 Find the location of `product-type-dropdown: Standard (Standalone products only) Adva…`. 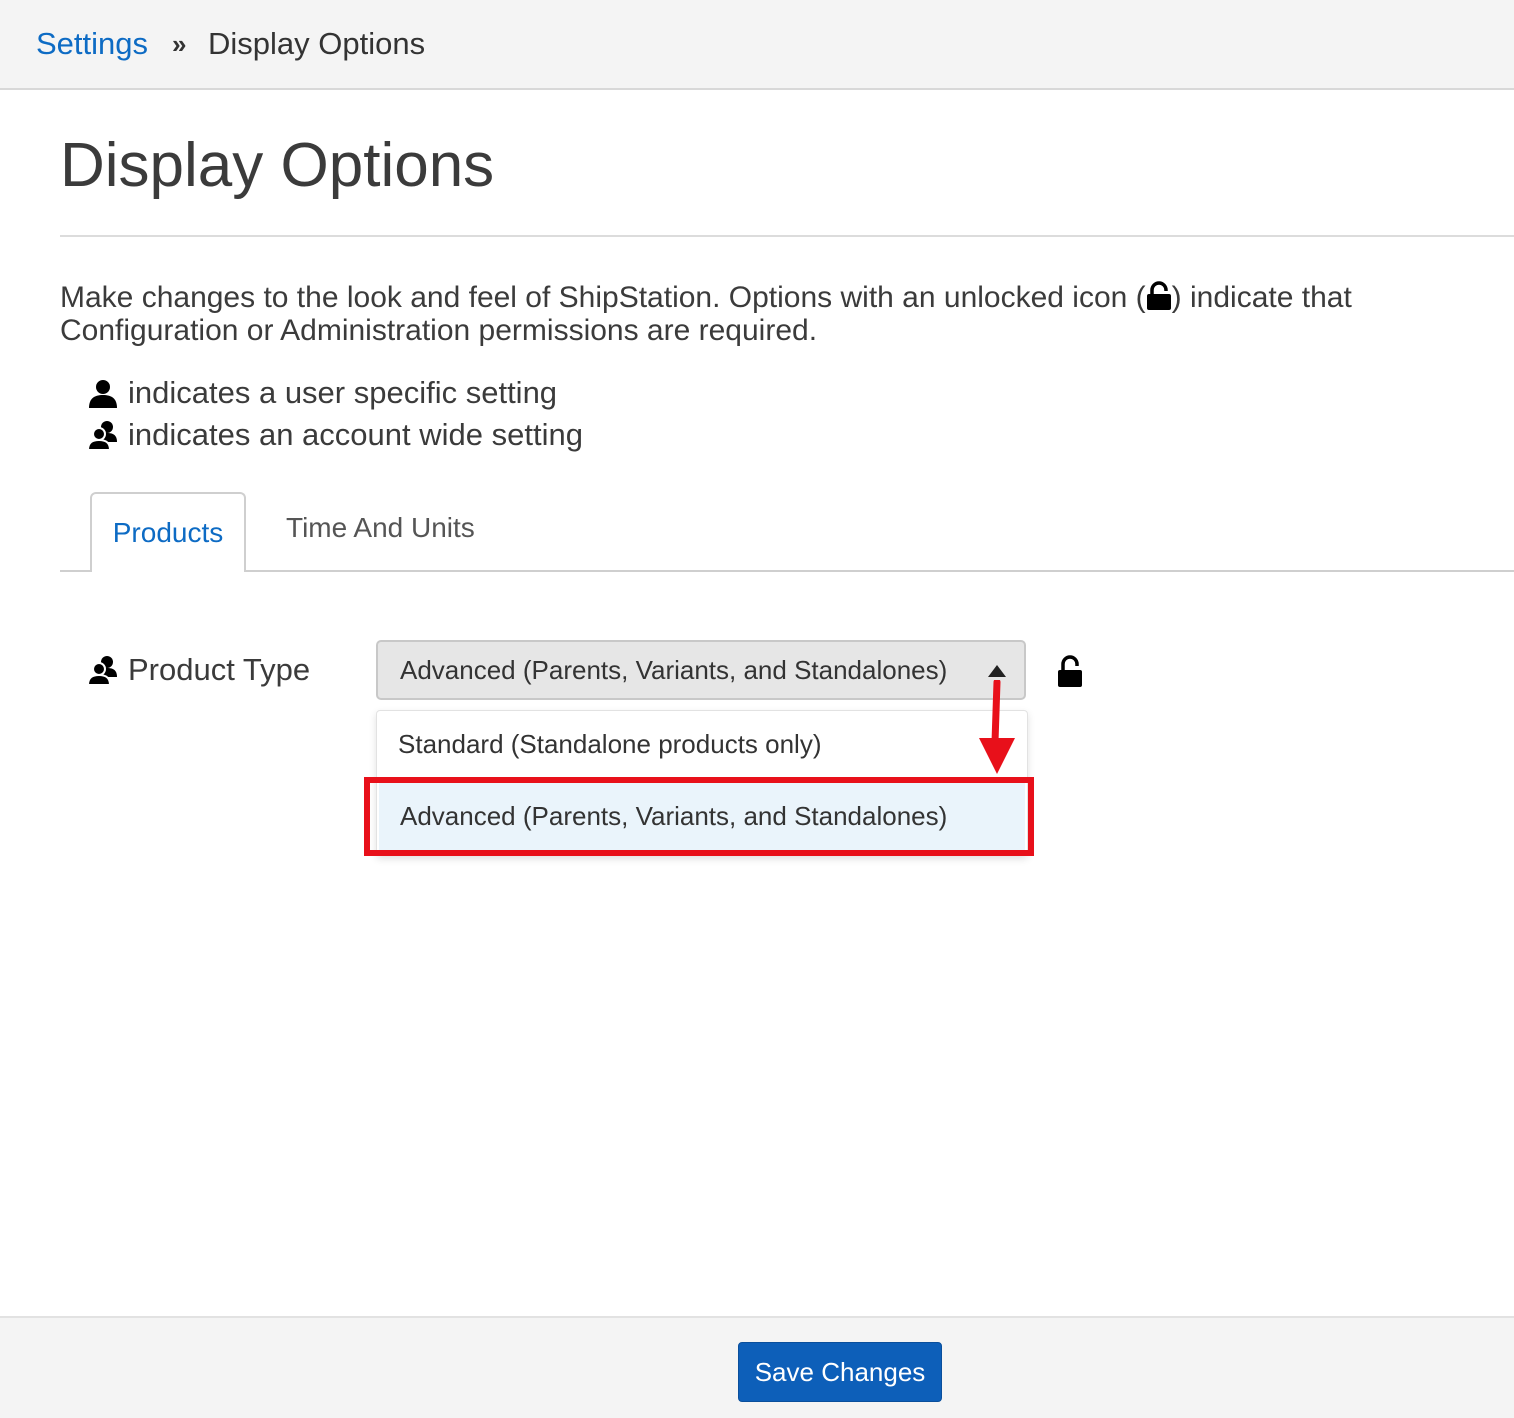

product-type-dropdown: Standard (Standalone products only) Adva… is located at coordinates (702, 783).